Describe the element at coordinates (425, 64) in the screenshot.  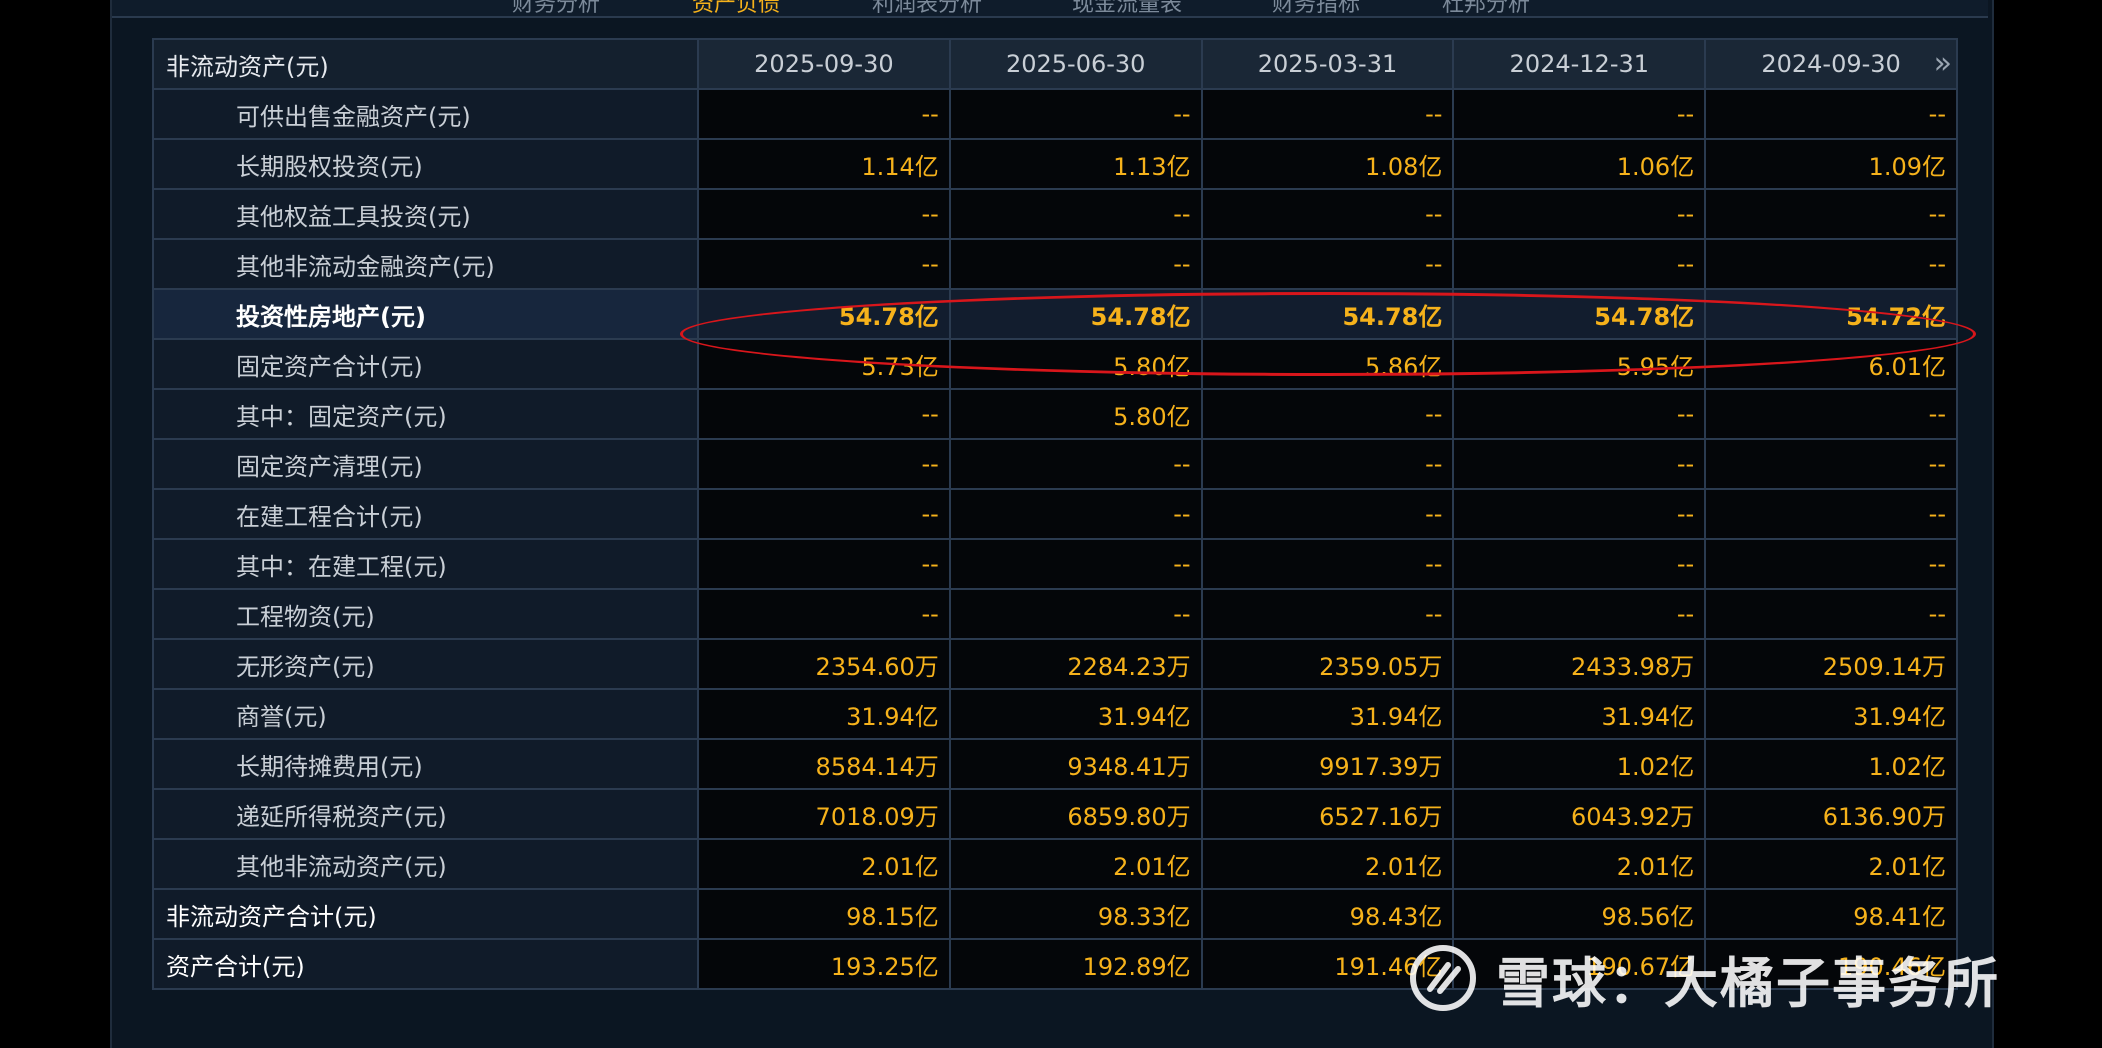
I see `section-title: 非流动资产(元)` at that location.